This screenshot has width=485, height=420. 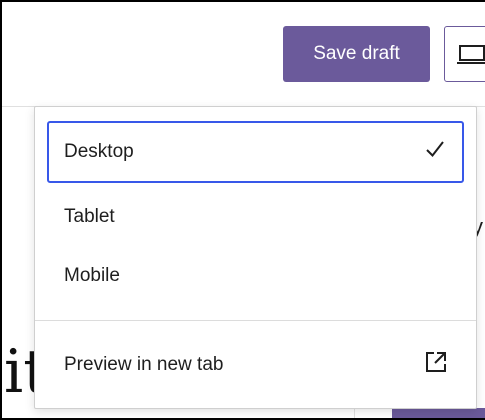 I want to click on save-draft-button: Save draft, so click(x=356, y=54).